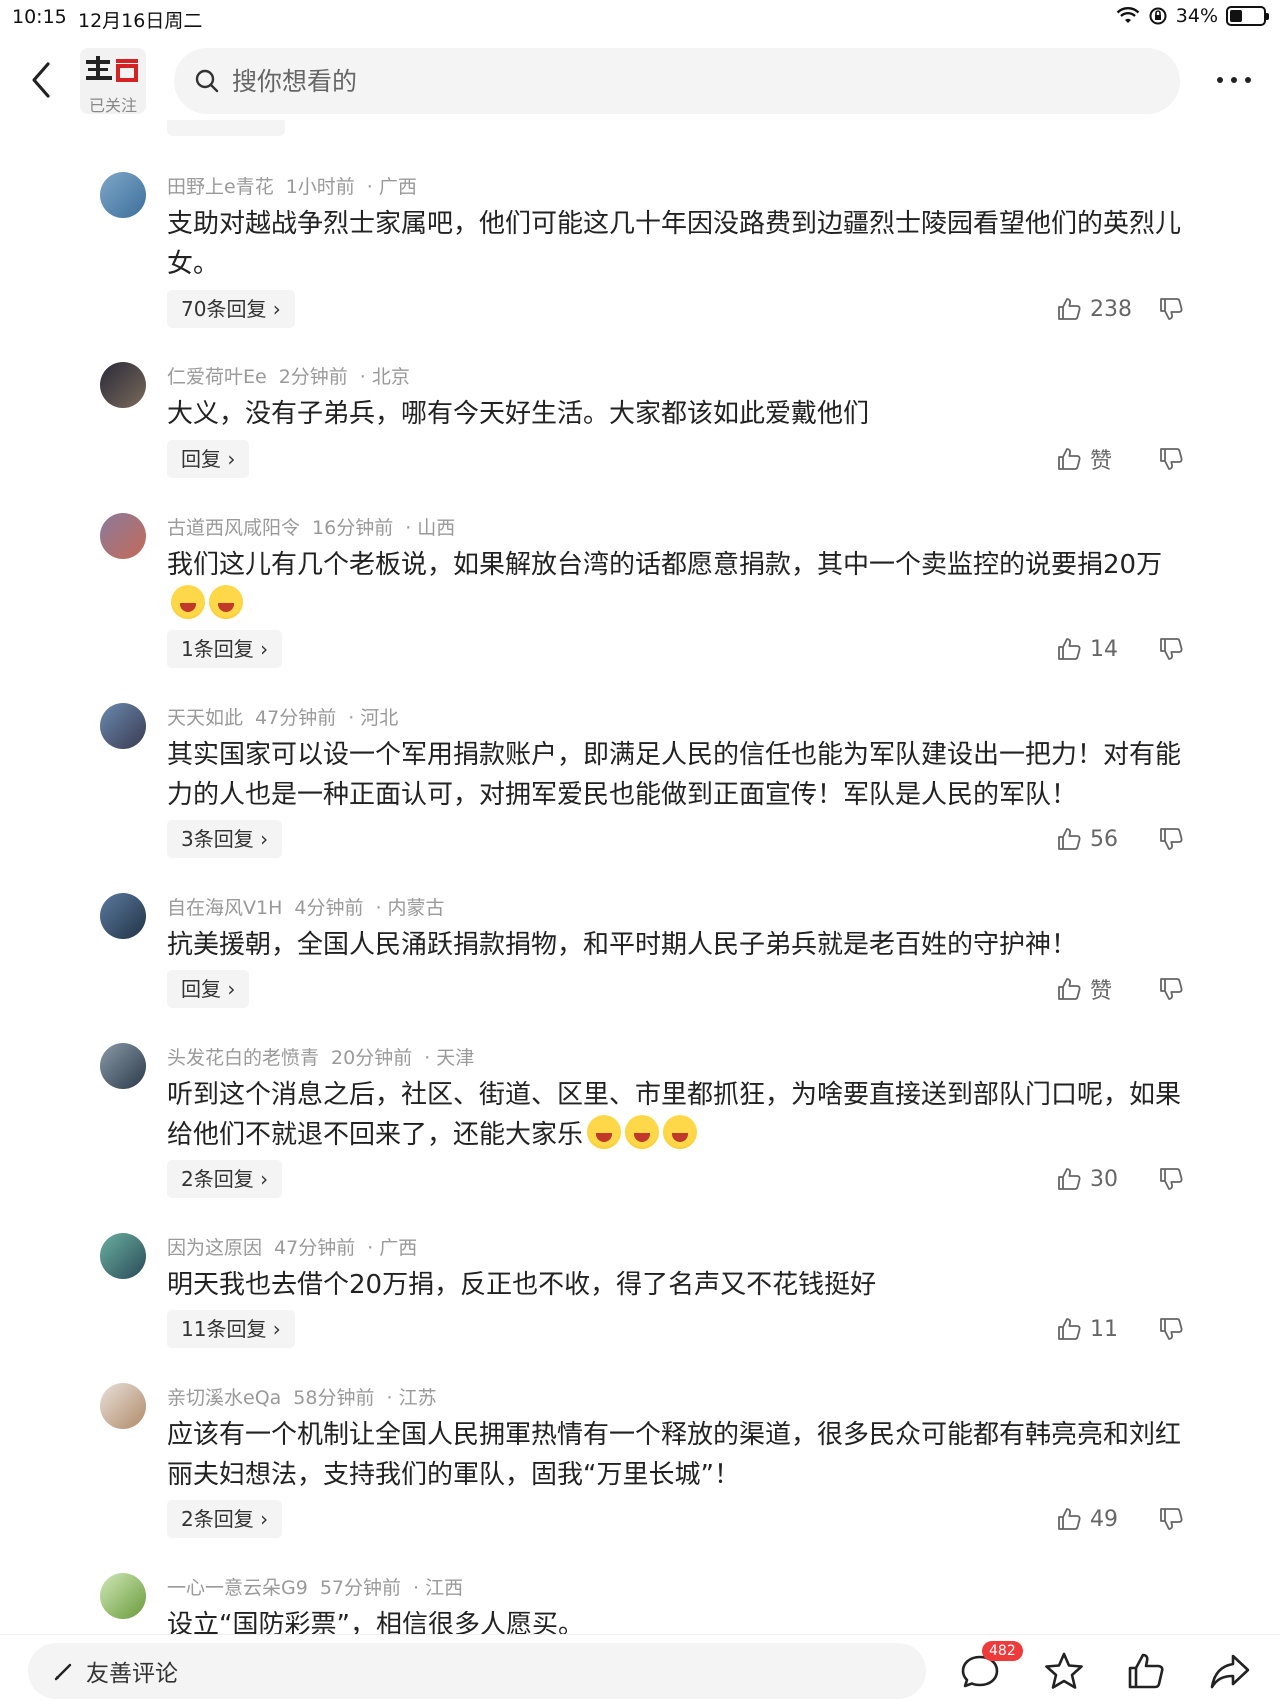  Describe the element at coordinates (296, 718) in the screenshot. I see `comment-time: 47分钟前` at that location.